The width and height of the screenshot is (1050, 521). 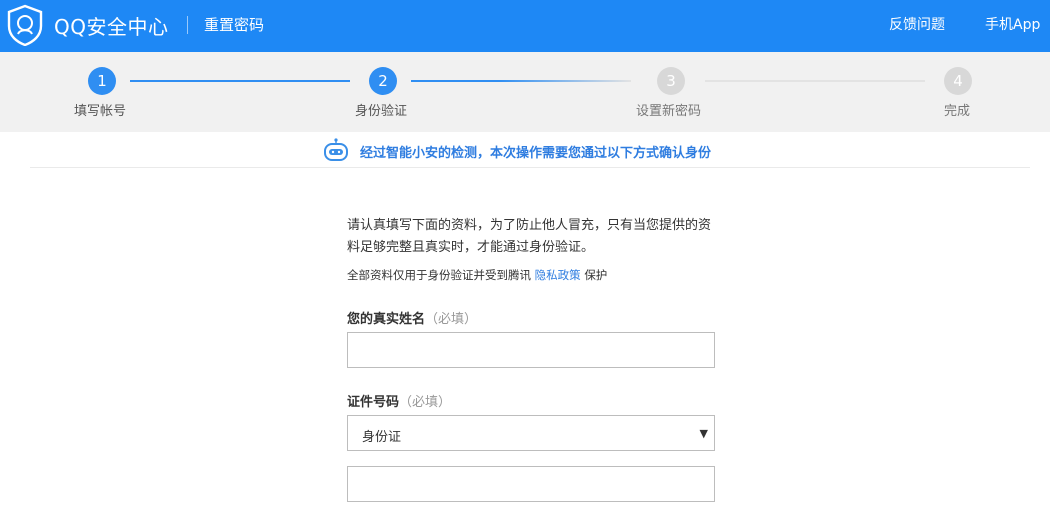 I want to click on step-3-circle: 3, so click(x=671, y=81).